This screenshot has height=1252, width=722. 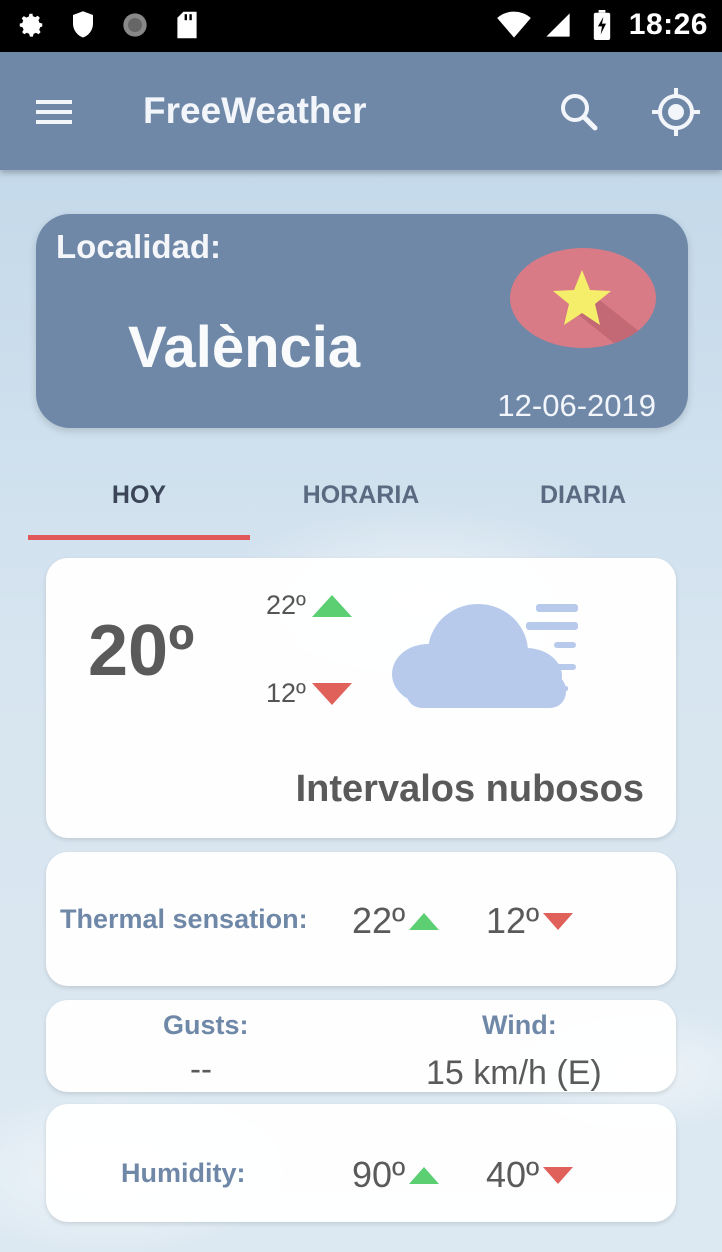 What do you see at coordinates (604, 309) in the screenshot?
I see `star-icon` at bounding box center [604, 309].